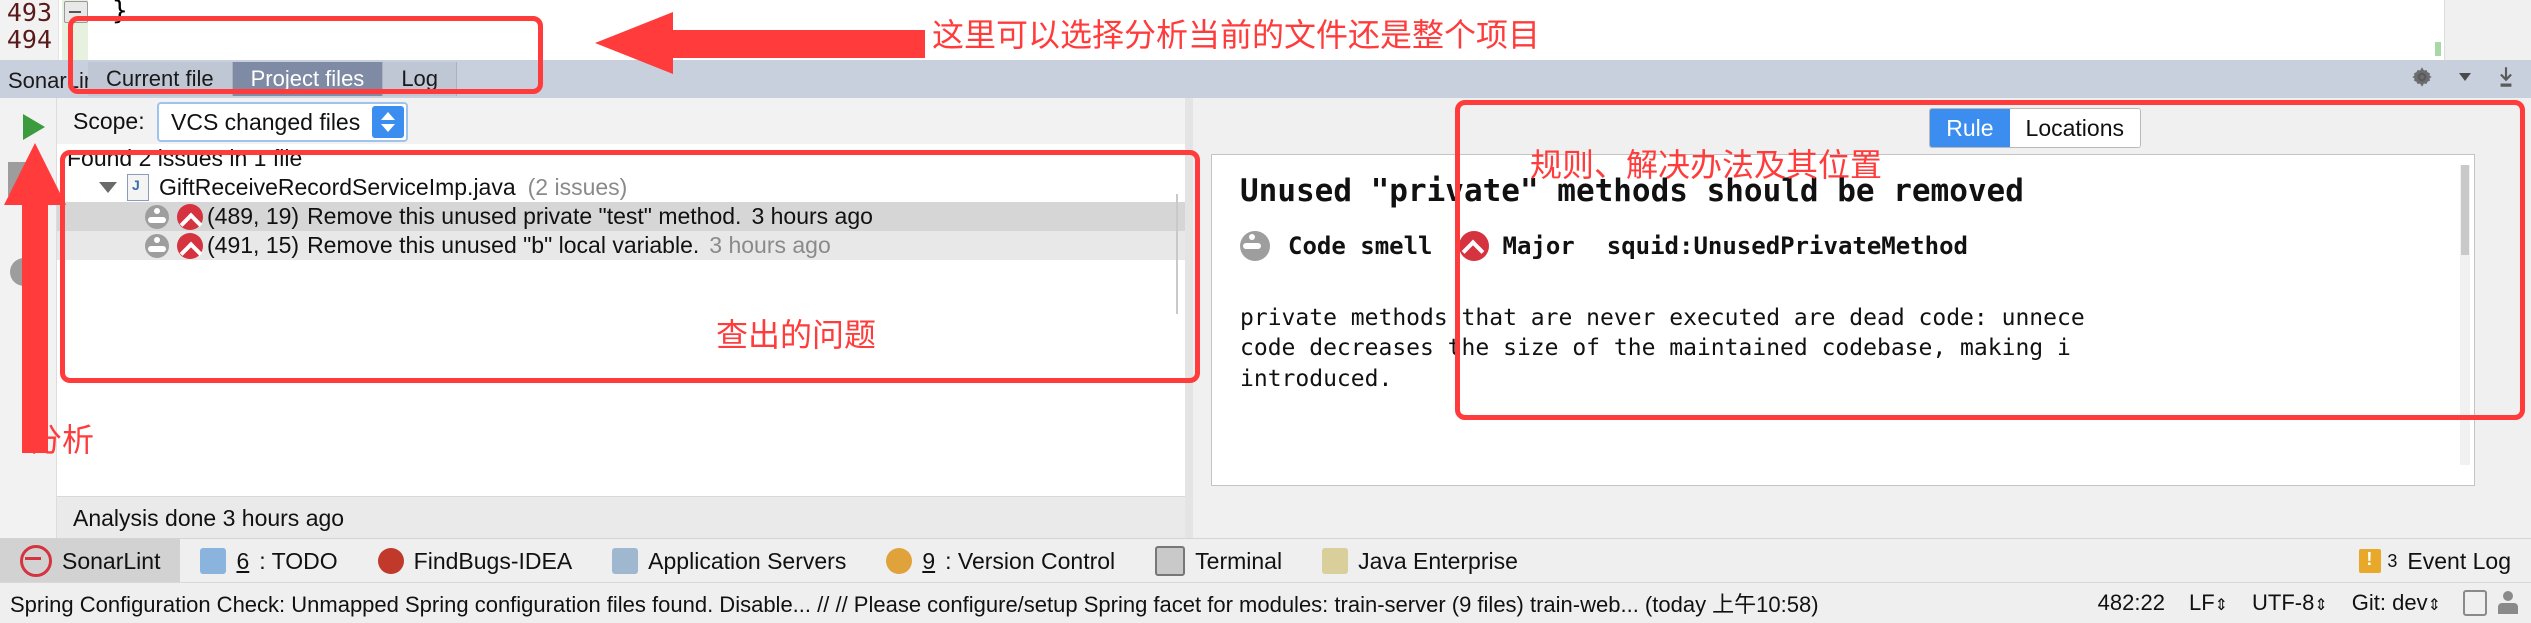 Image resolution: width=2531 pixels, height=623 pixels. Describe the element at coordinates (160, 79) in the screenshot. I see `tab-current-file: Current file` at that location.